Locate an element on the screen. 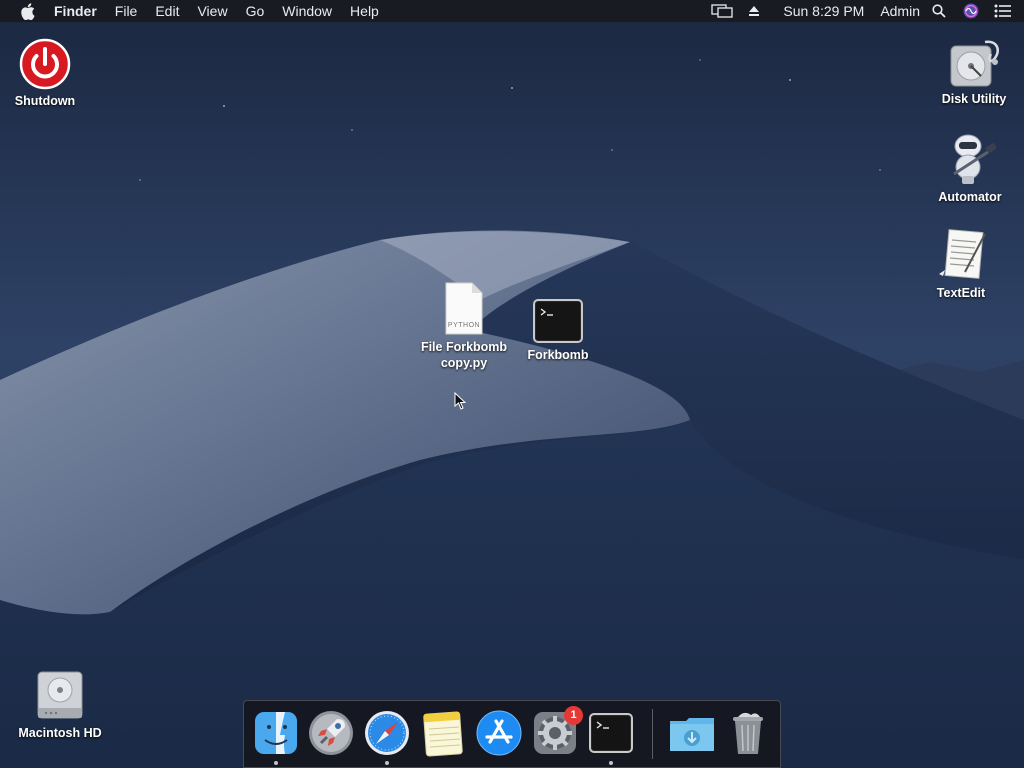 This screenshot has width=1024, height=768. menu-edit: Edit is located at coordinates (167, 11).